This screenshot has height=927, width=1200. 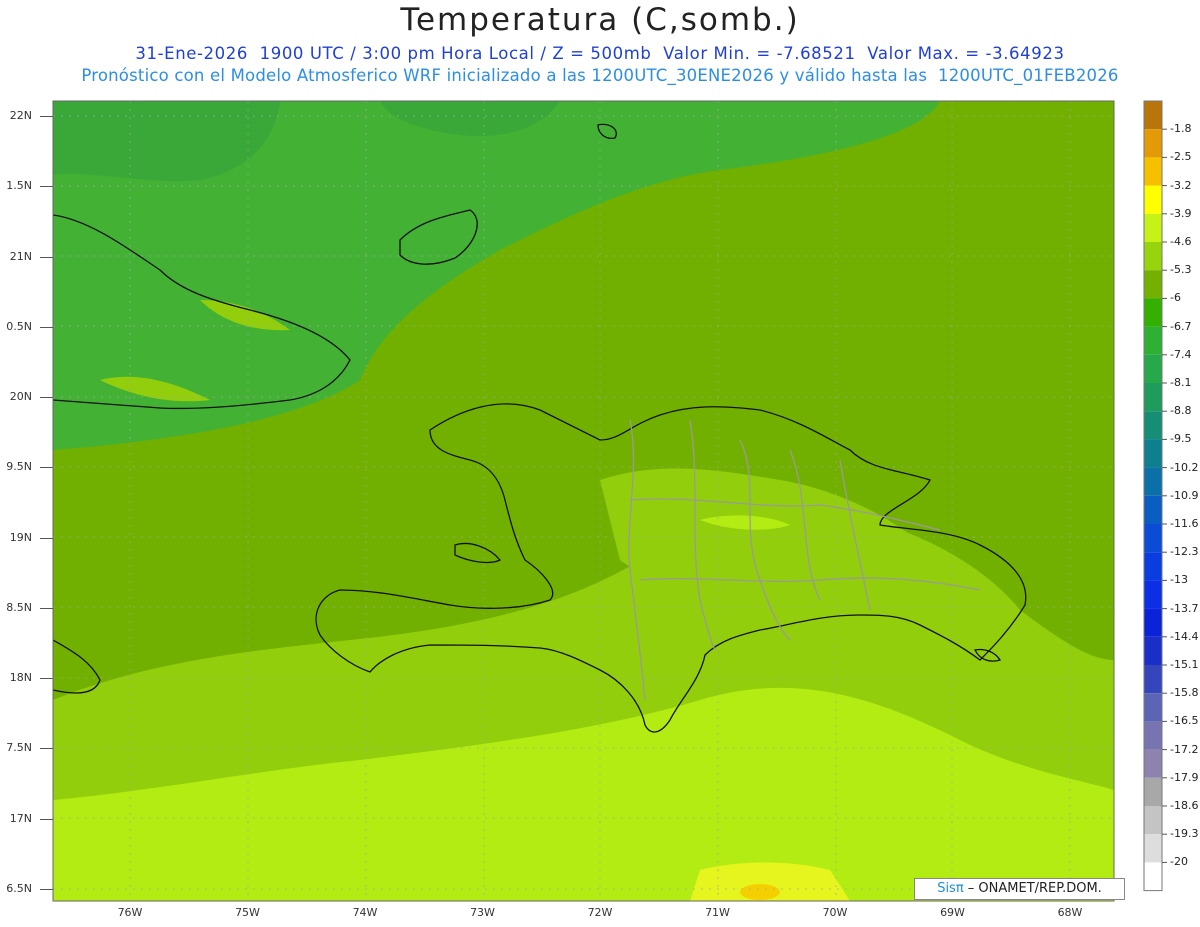 I want to click on colorbar-label: -5.3, so click(x=1181, y=270).